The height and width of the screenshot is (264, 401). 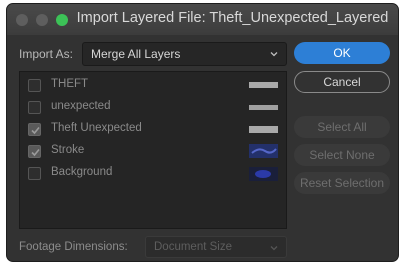 What do you see at coordinates (153, 173) in the screenshot?
I see `layer-row: Background` at bounding box center [153, 173].